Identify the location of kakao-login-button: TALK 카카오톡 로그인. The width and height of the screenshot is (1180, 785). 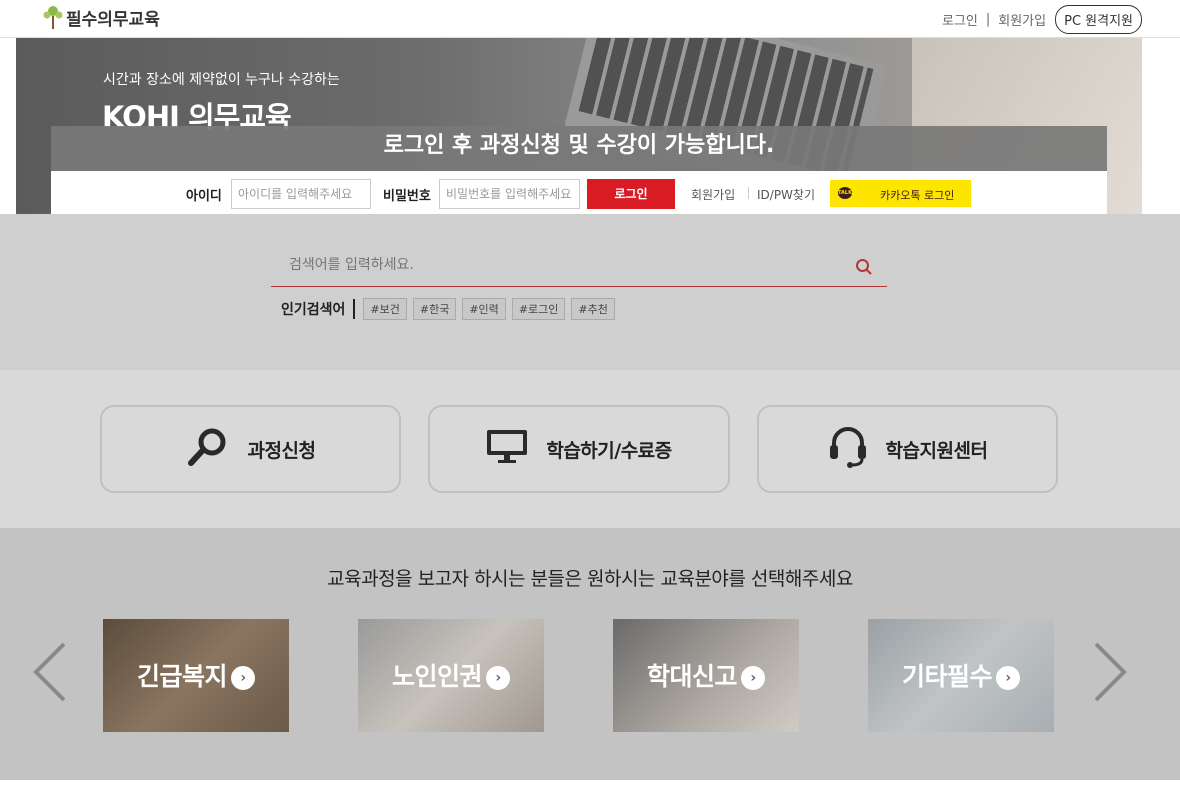
(900, 193).